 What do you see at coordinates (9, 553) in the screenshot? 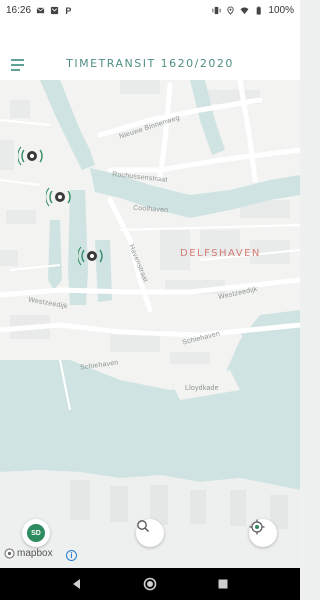
I see `mapbox-logo-icon` at bounding box center [9, 553].